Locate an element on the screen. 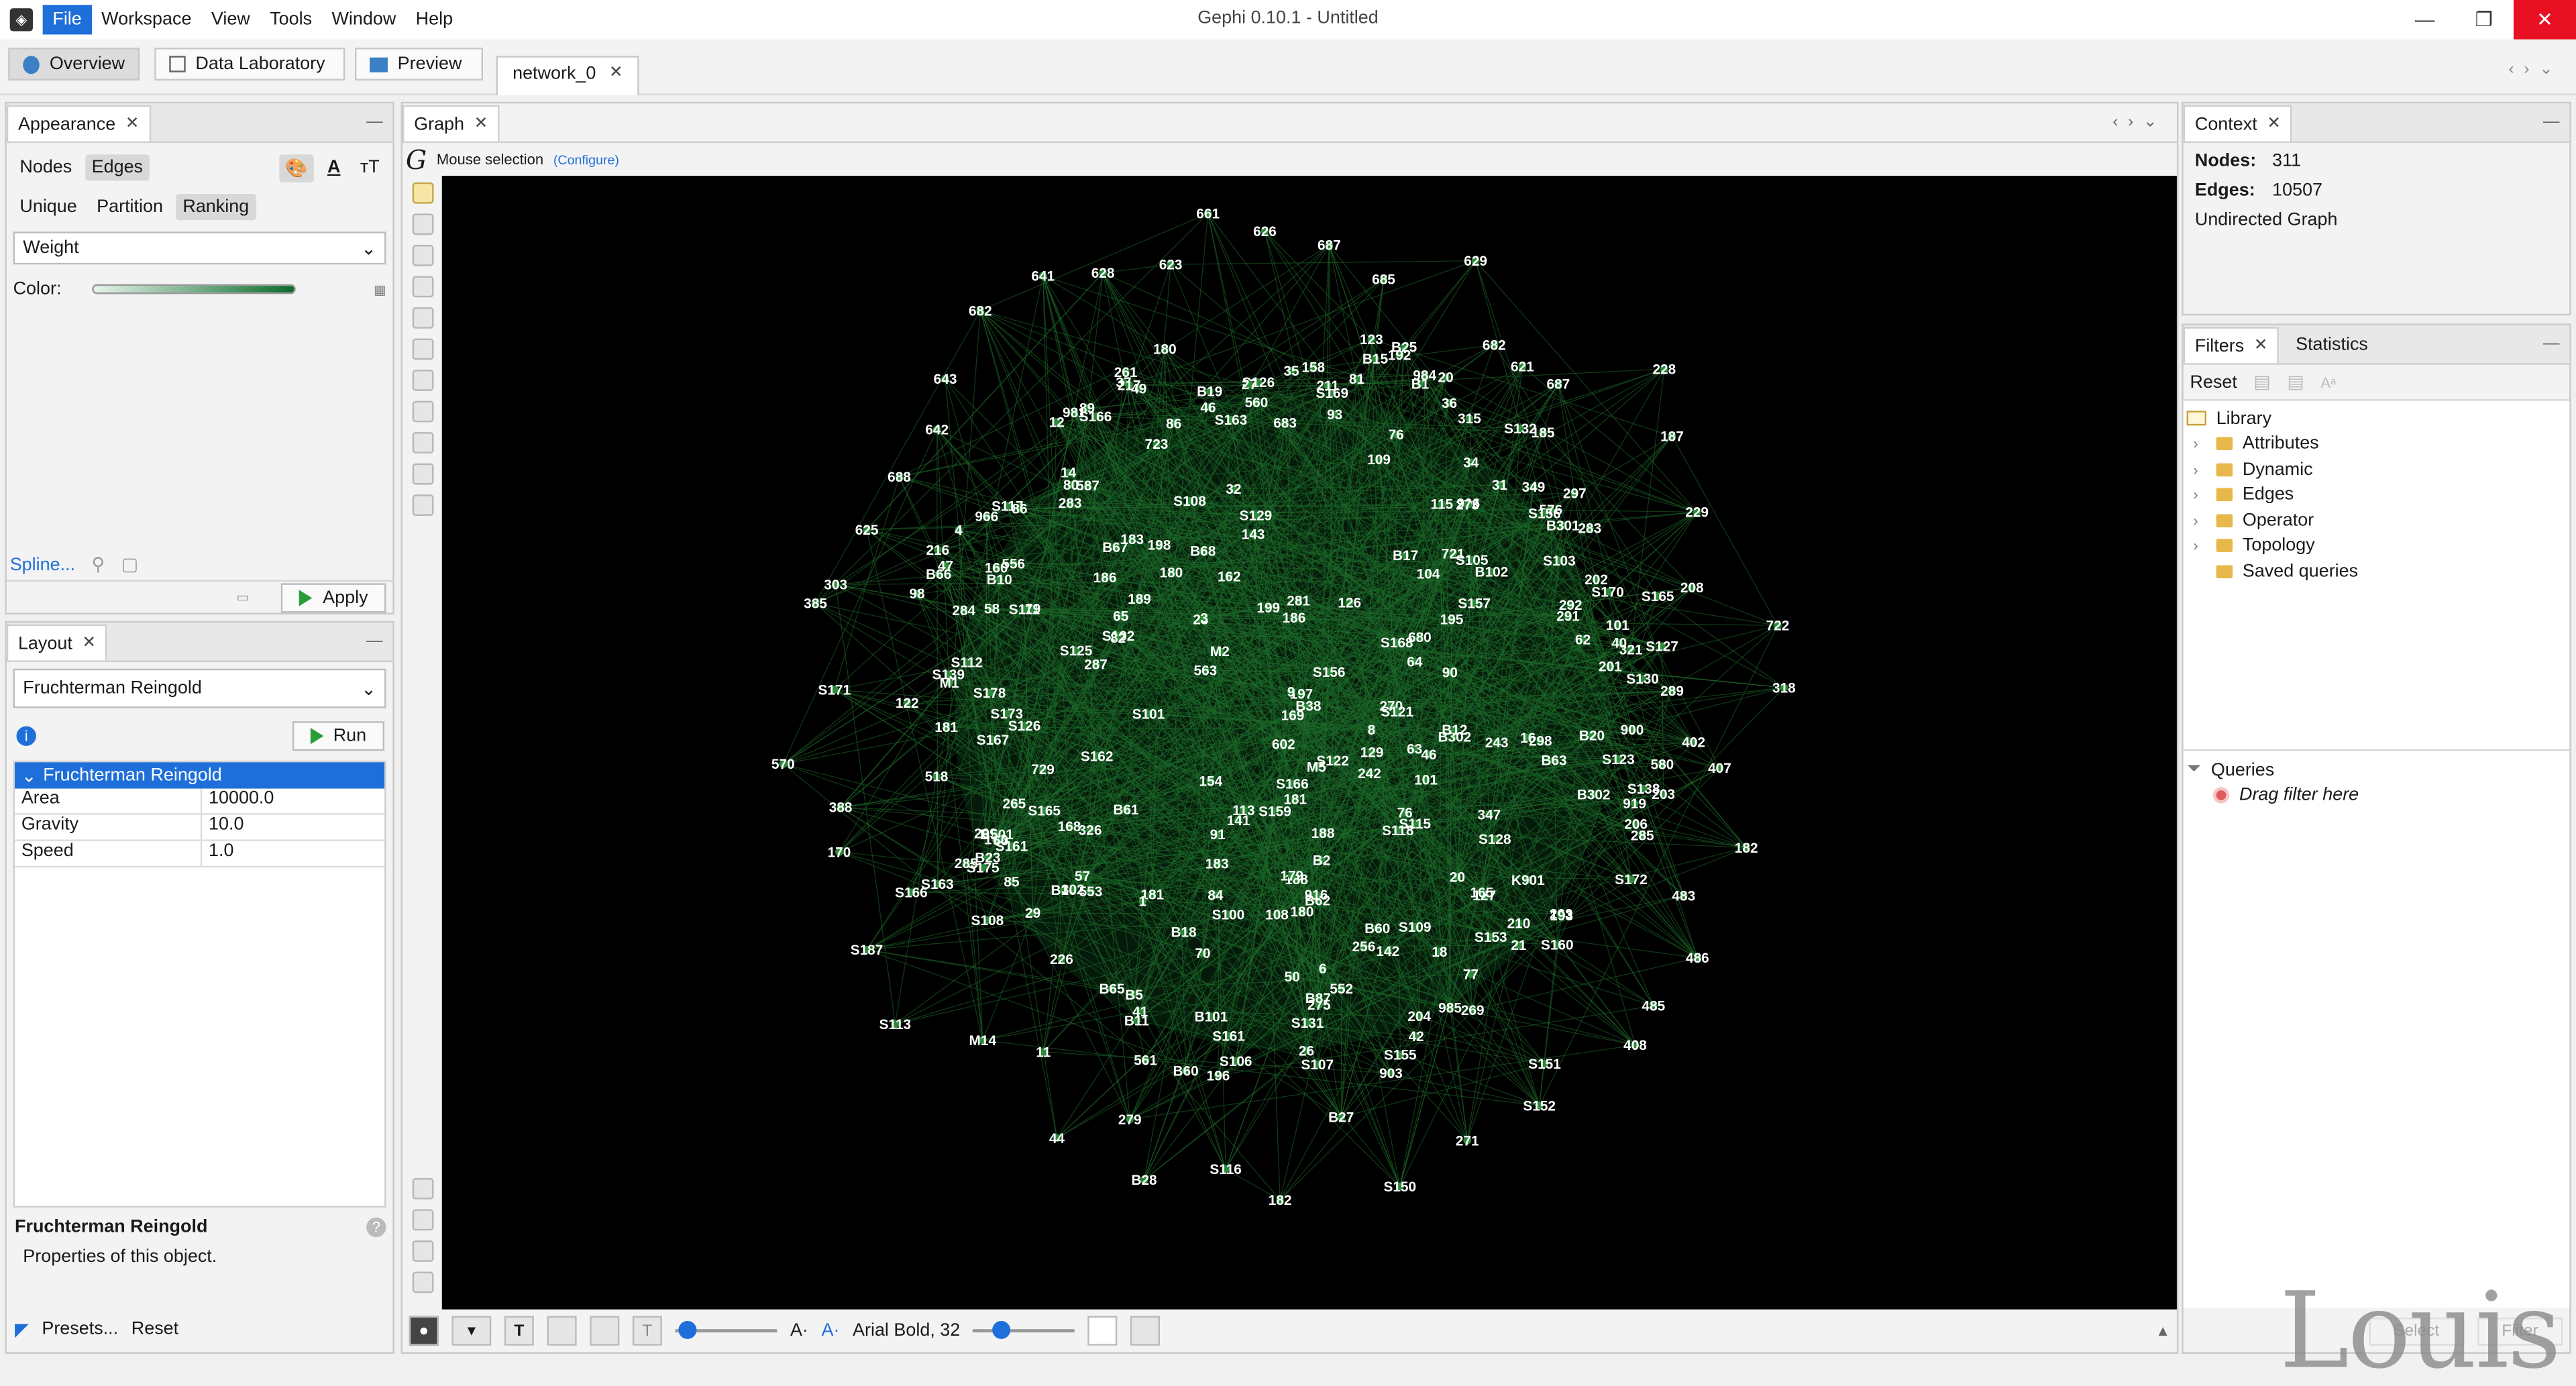 The image size is (2576, 1386). speed-value: 1.0 is located at coordinates (217, 853).